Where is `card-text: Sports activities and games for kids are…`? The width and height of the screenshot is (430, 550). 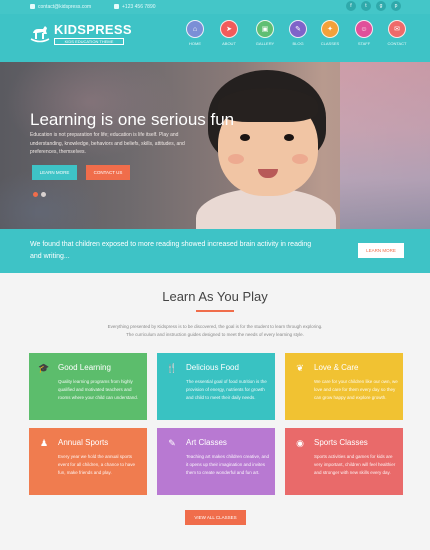
card-text: Sports activities and games for kids are… is located at coordinates (355, 464).